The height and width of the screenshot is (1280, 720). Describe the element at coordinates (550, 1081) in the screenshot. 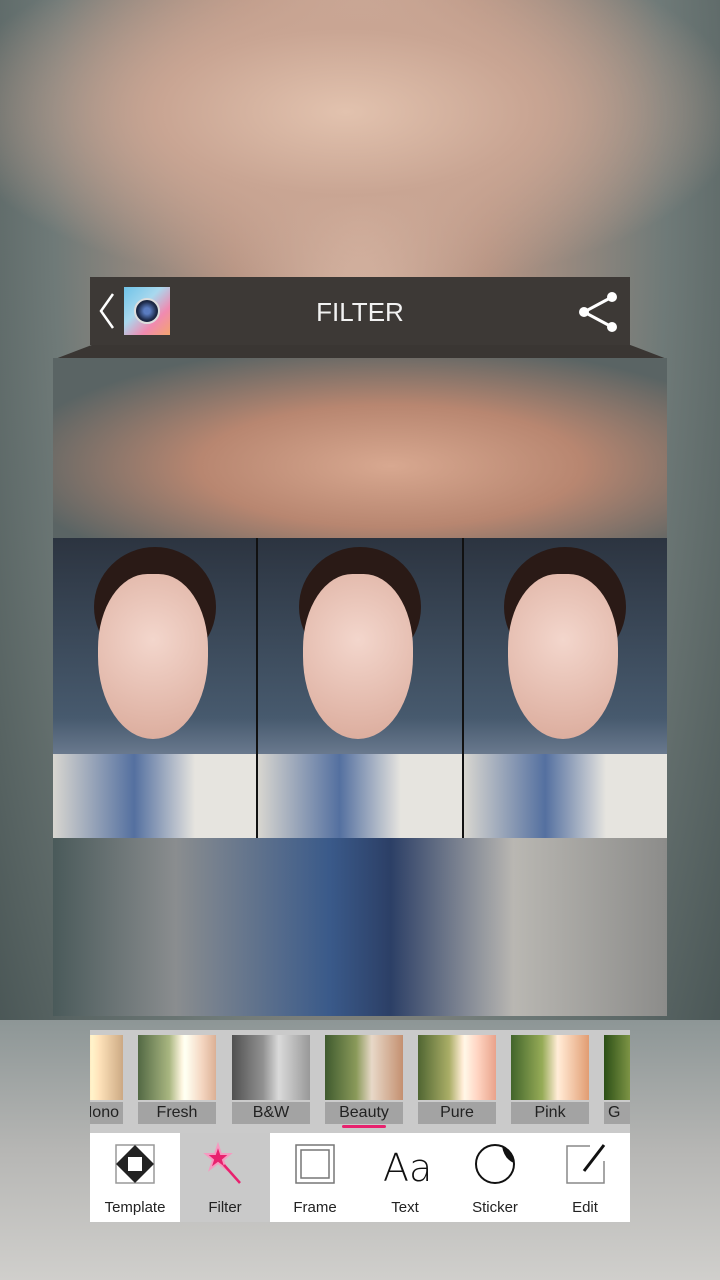

I see `filter-thumb-pink: Pink` at that location.